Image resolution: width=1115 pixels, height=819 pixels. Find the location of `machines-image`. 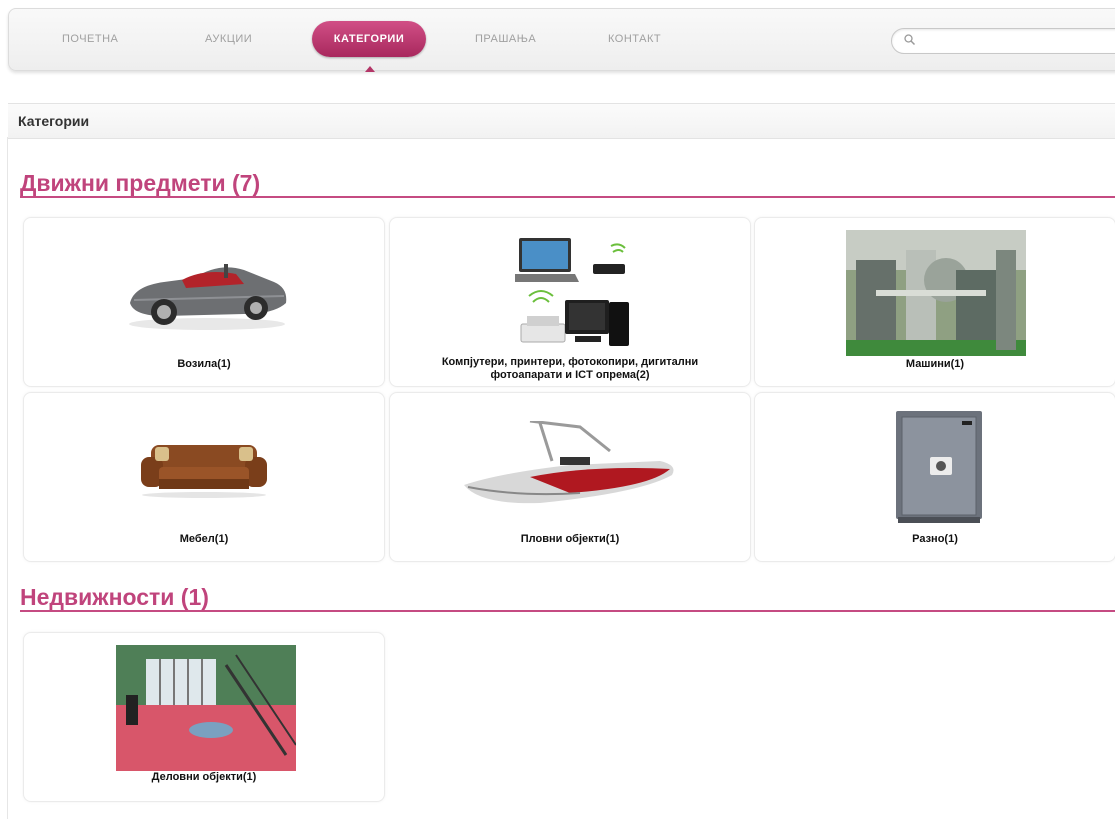

machines-image is located at coordinates (936, 293).